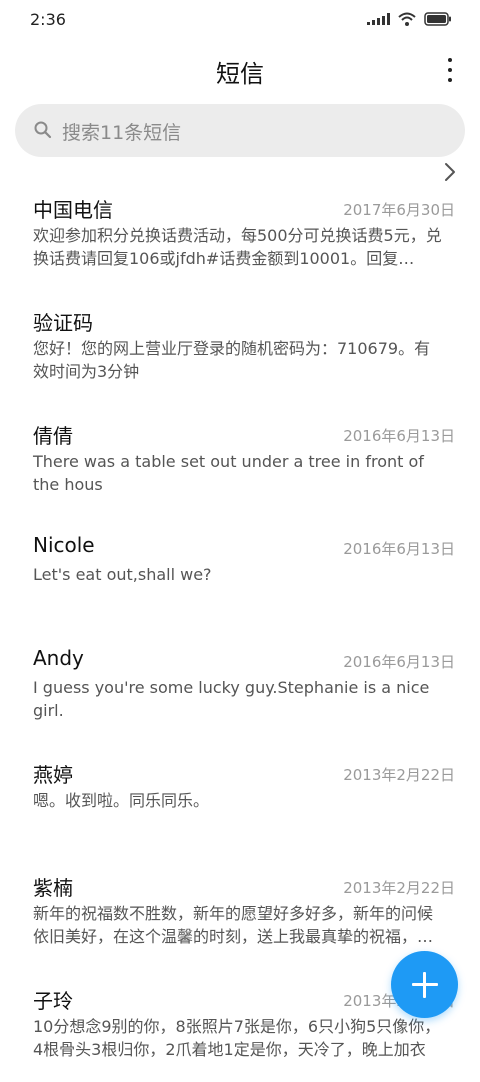 The width and height of the screenshot is (480, 1082). What do you see at coordinates (121, 800) in the screenshot?
I see `message-preview: 嗯。收到啦。同乐同乐。` at bounding box center [121, 800].